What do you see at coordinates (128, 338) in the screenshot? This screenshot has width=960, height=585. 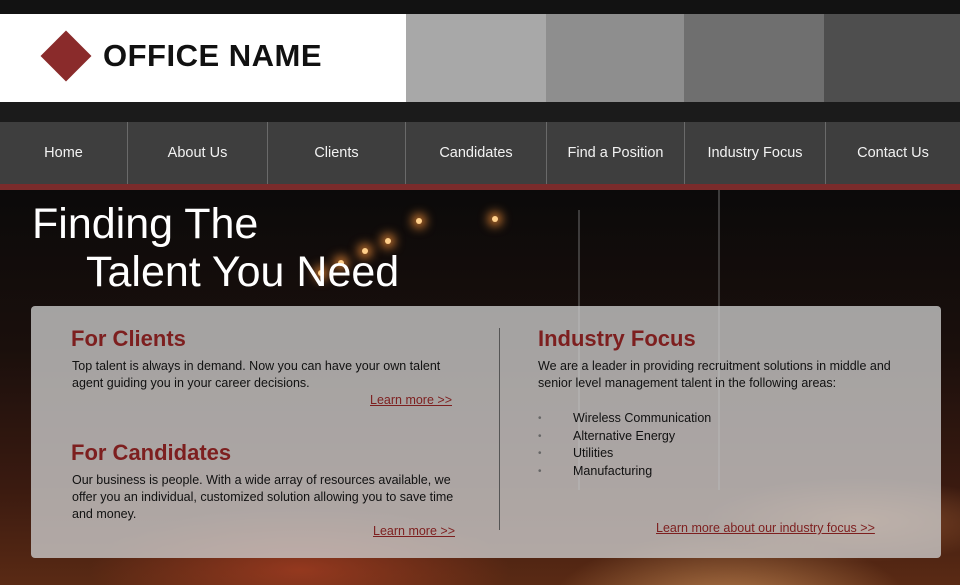 I see `clients-heading: For Clients` at bounding box center [128, 338].